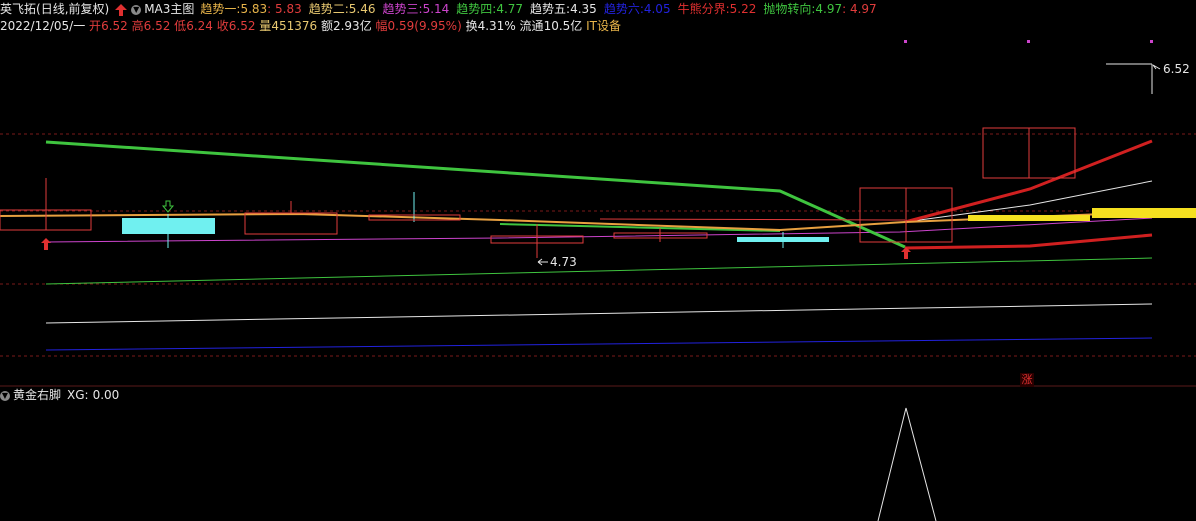  Describe the element at coordinates (46, 244) in the screenshot. I see `buy-arrow-icon` at that location.